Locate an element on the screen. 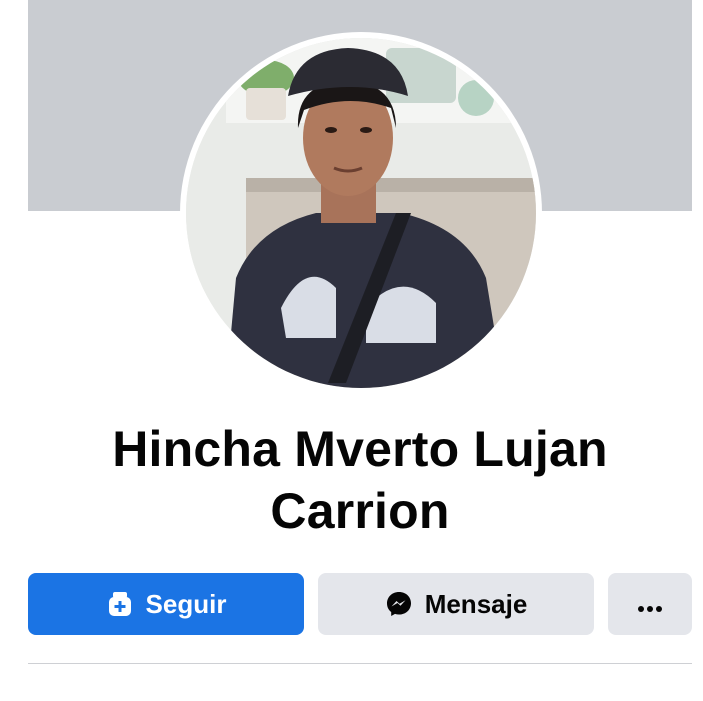 The height and width of the screenshot is (701, 703). follow-button: Seguir is located at coordinates (166, 604).